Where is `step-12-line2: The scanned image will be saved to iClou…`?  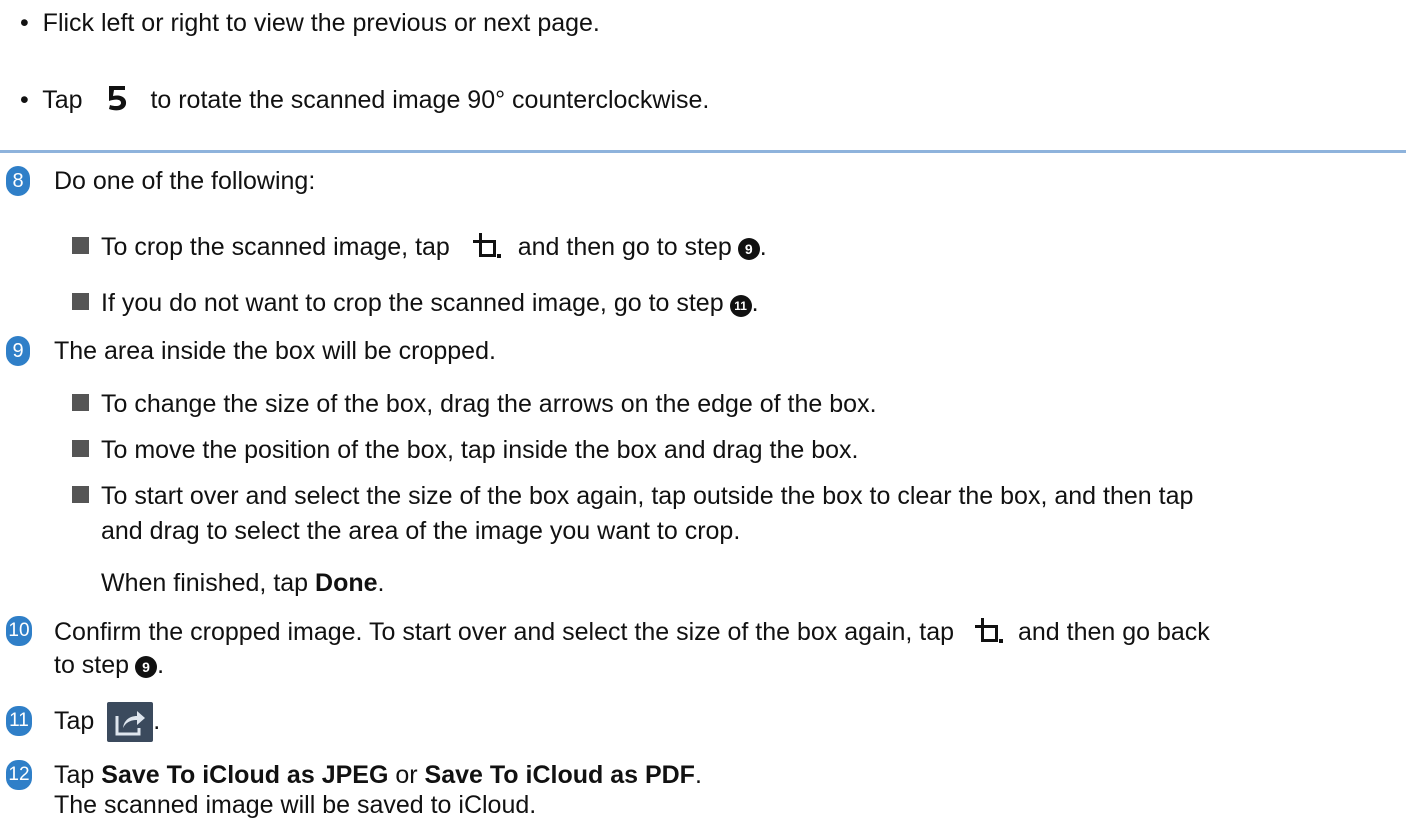 step-12-line2: The scanned image will be saved to iClou… is located at coordinates (295, 805).